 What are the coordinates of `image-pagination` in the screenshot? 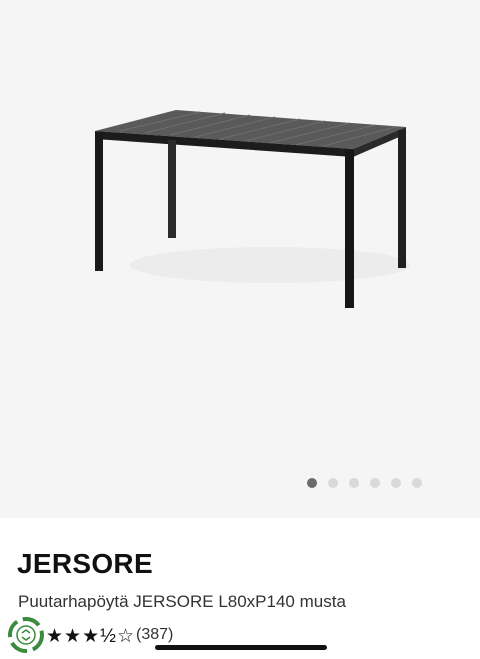 It's located at (240, 484).